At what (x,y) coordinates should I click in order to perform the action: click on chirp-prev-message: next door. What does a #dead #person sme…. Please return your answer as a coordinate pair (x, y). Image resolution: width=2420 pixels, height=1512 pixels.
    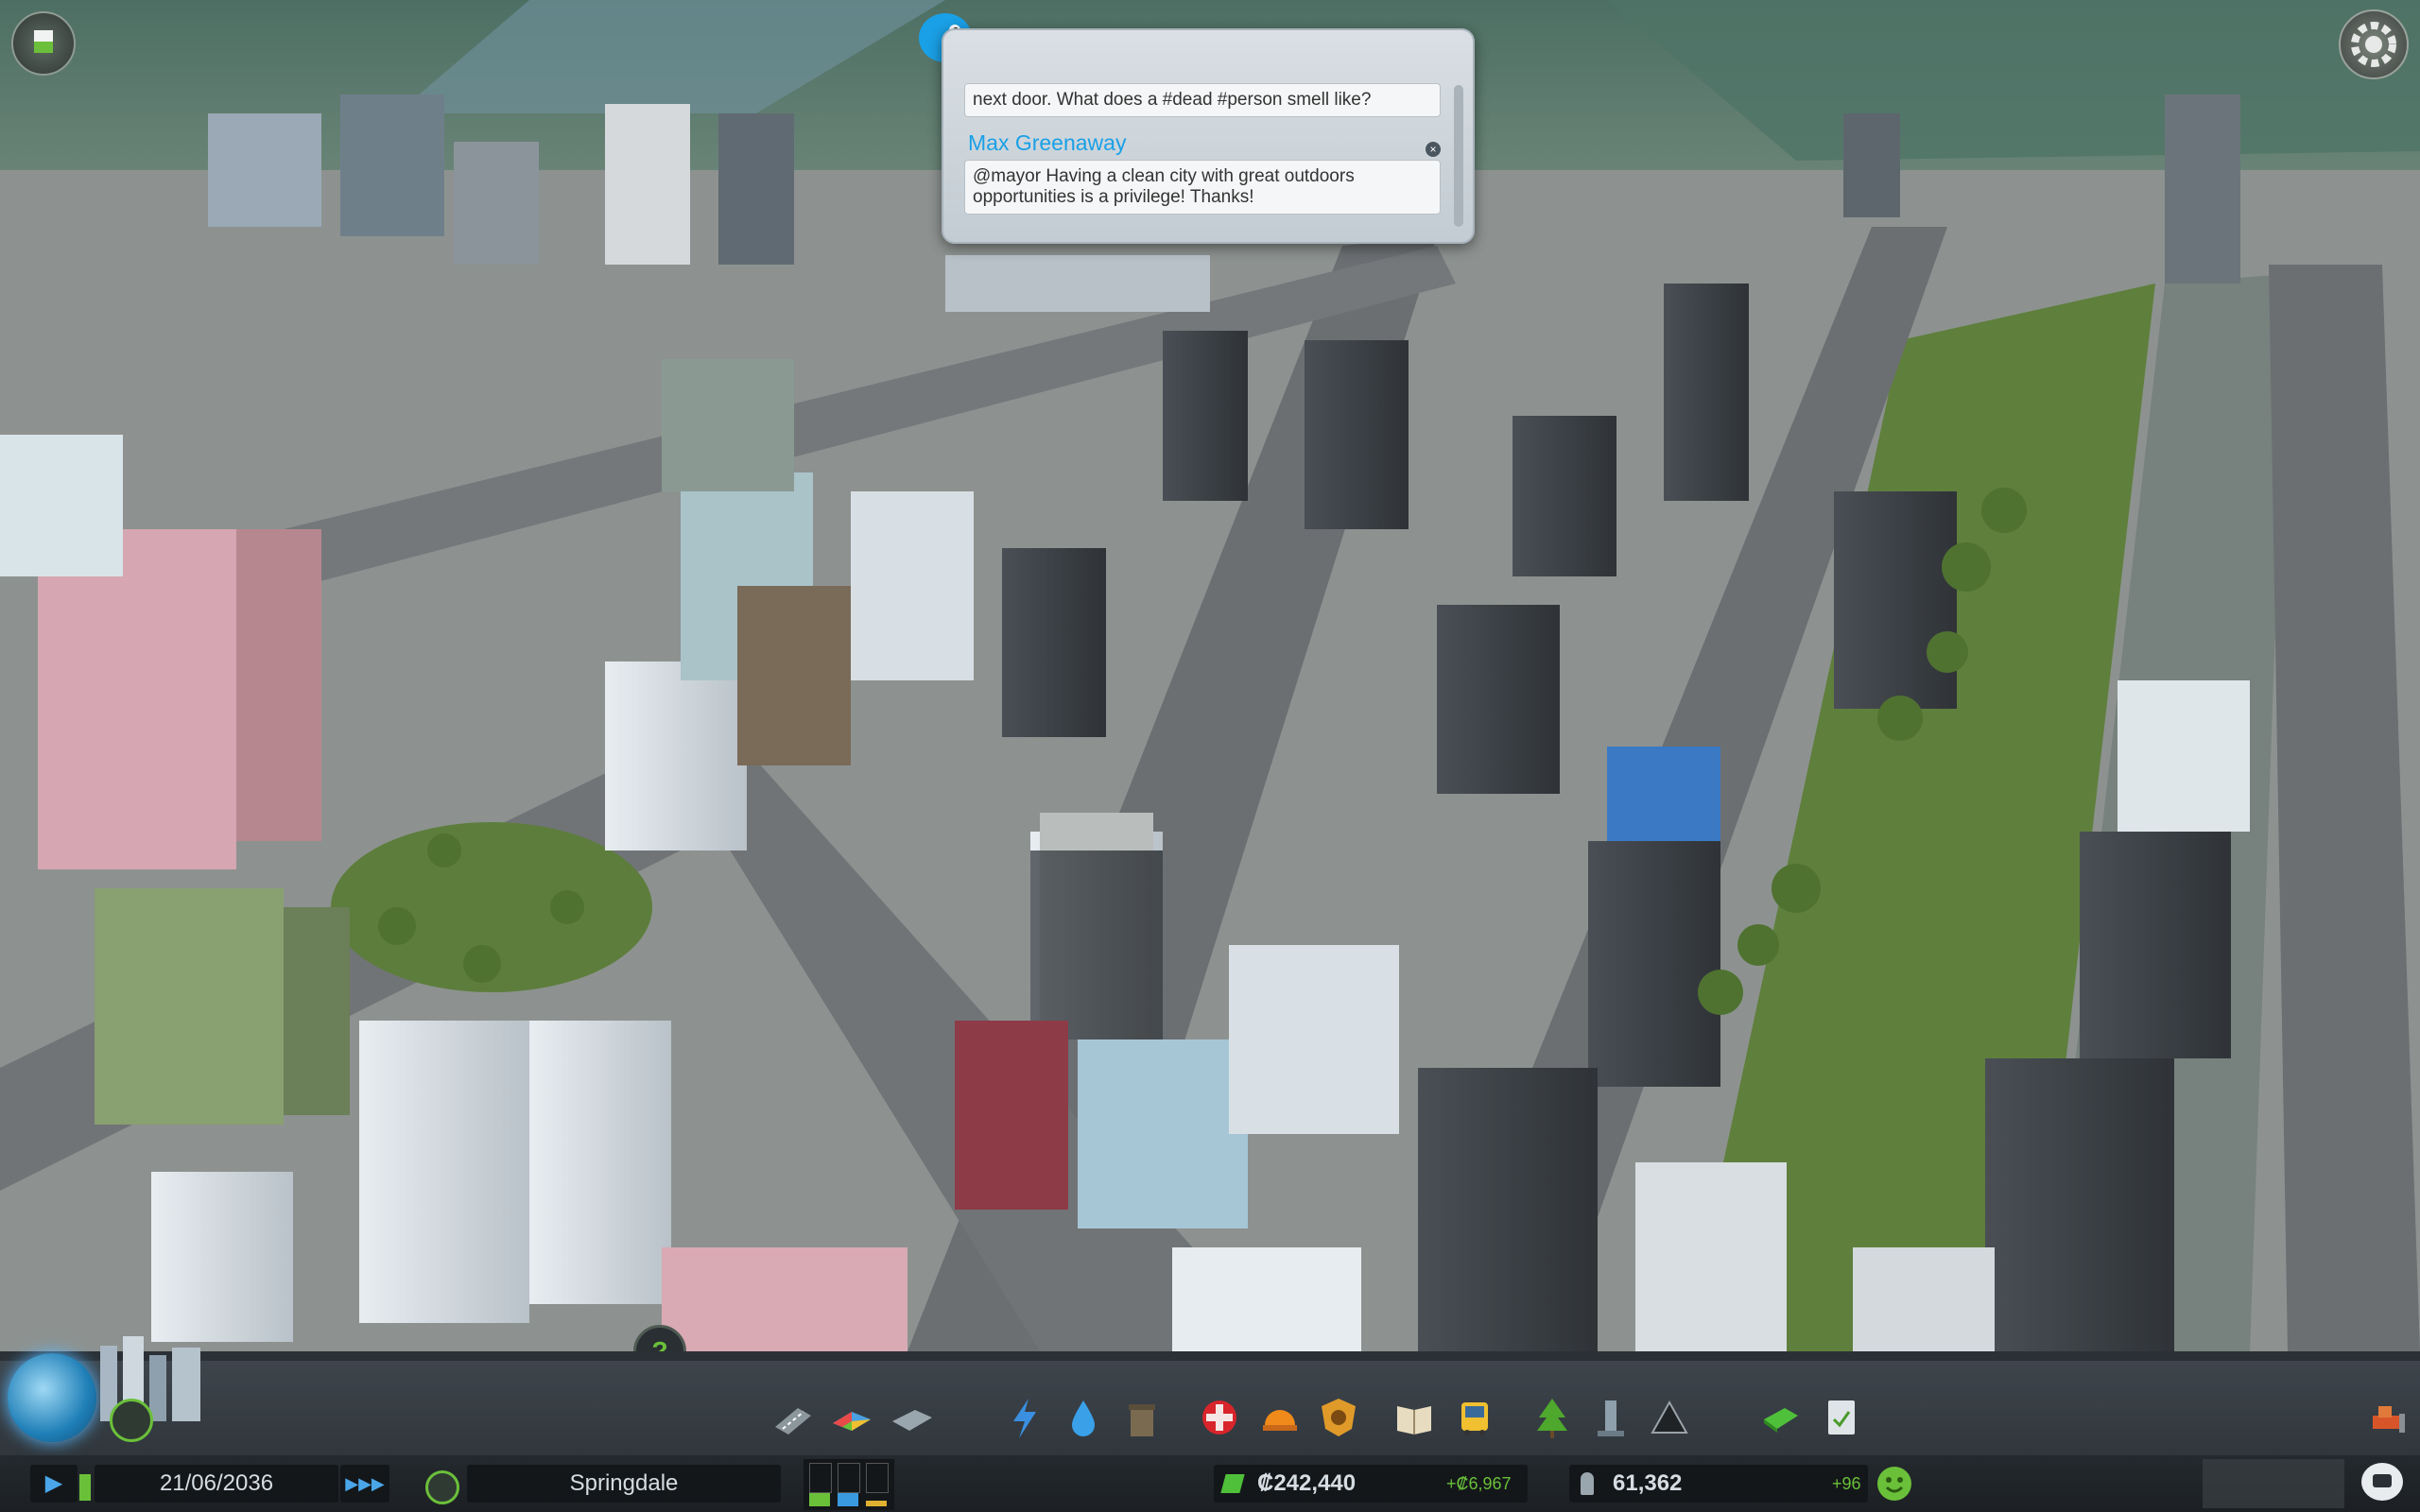
    Looking at the image, I should click on (1203, 100).